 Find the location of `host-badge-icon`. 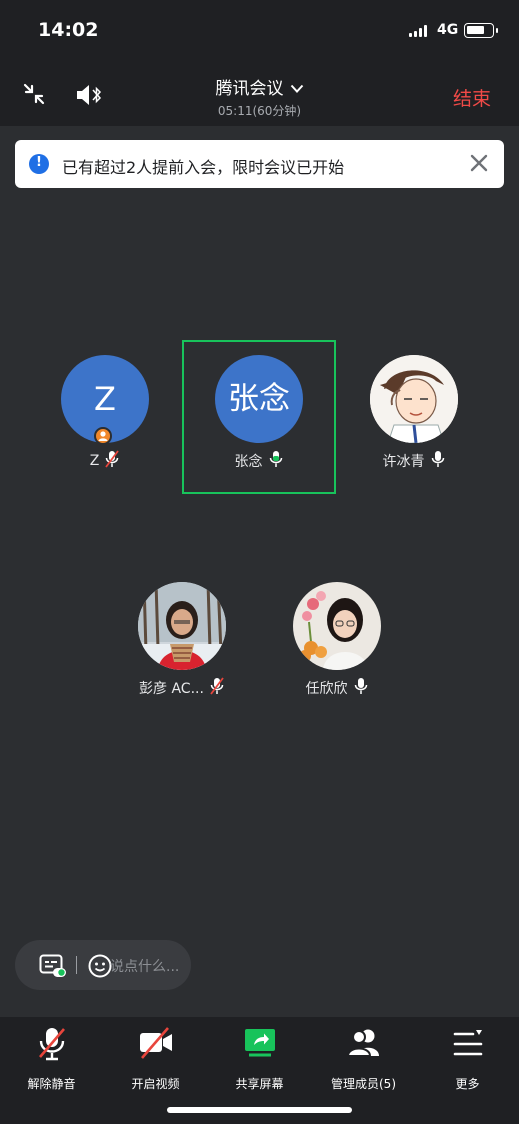

host-badge-icon is located at coordinates (103, 436).